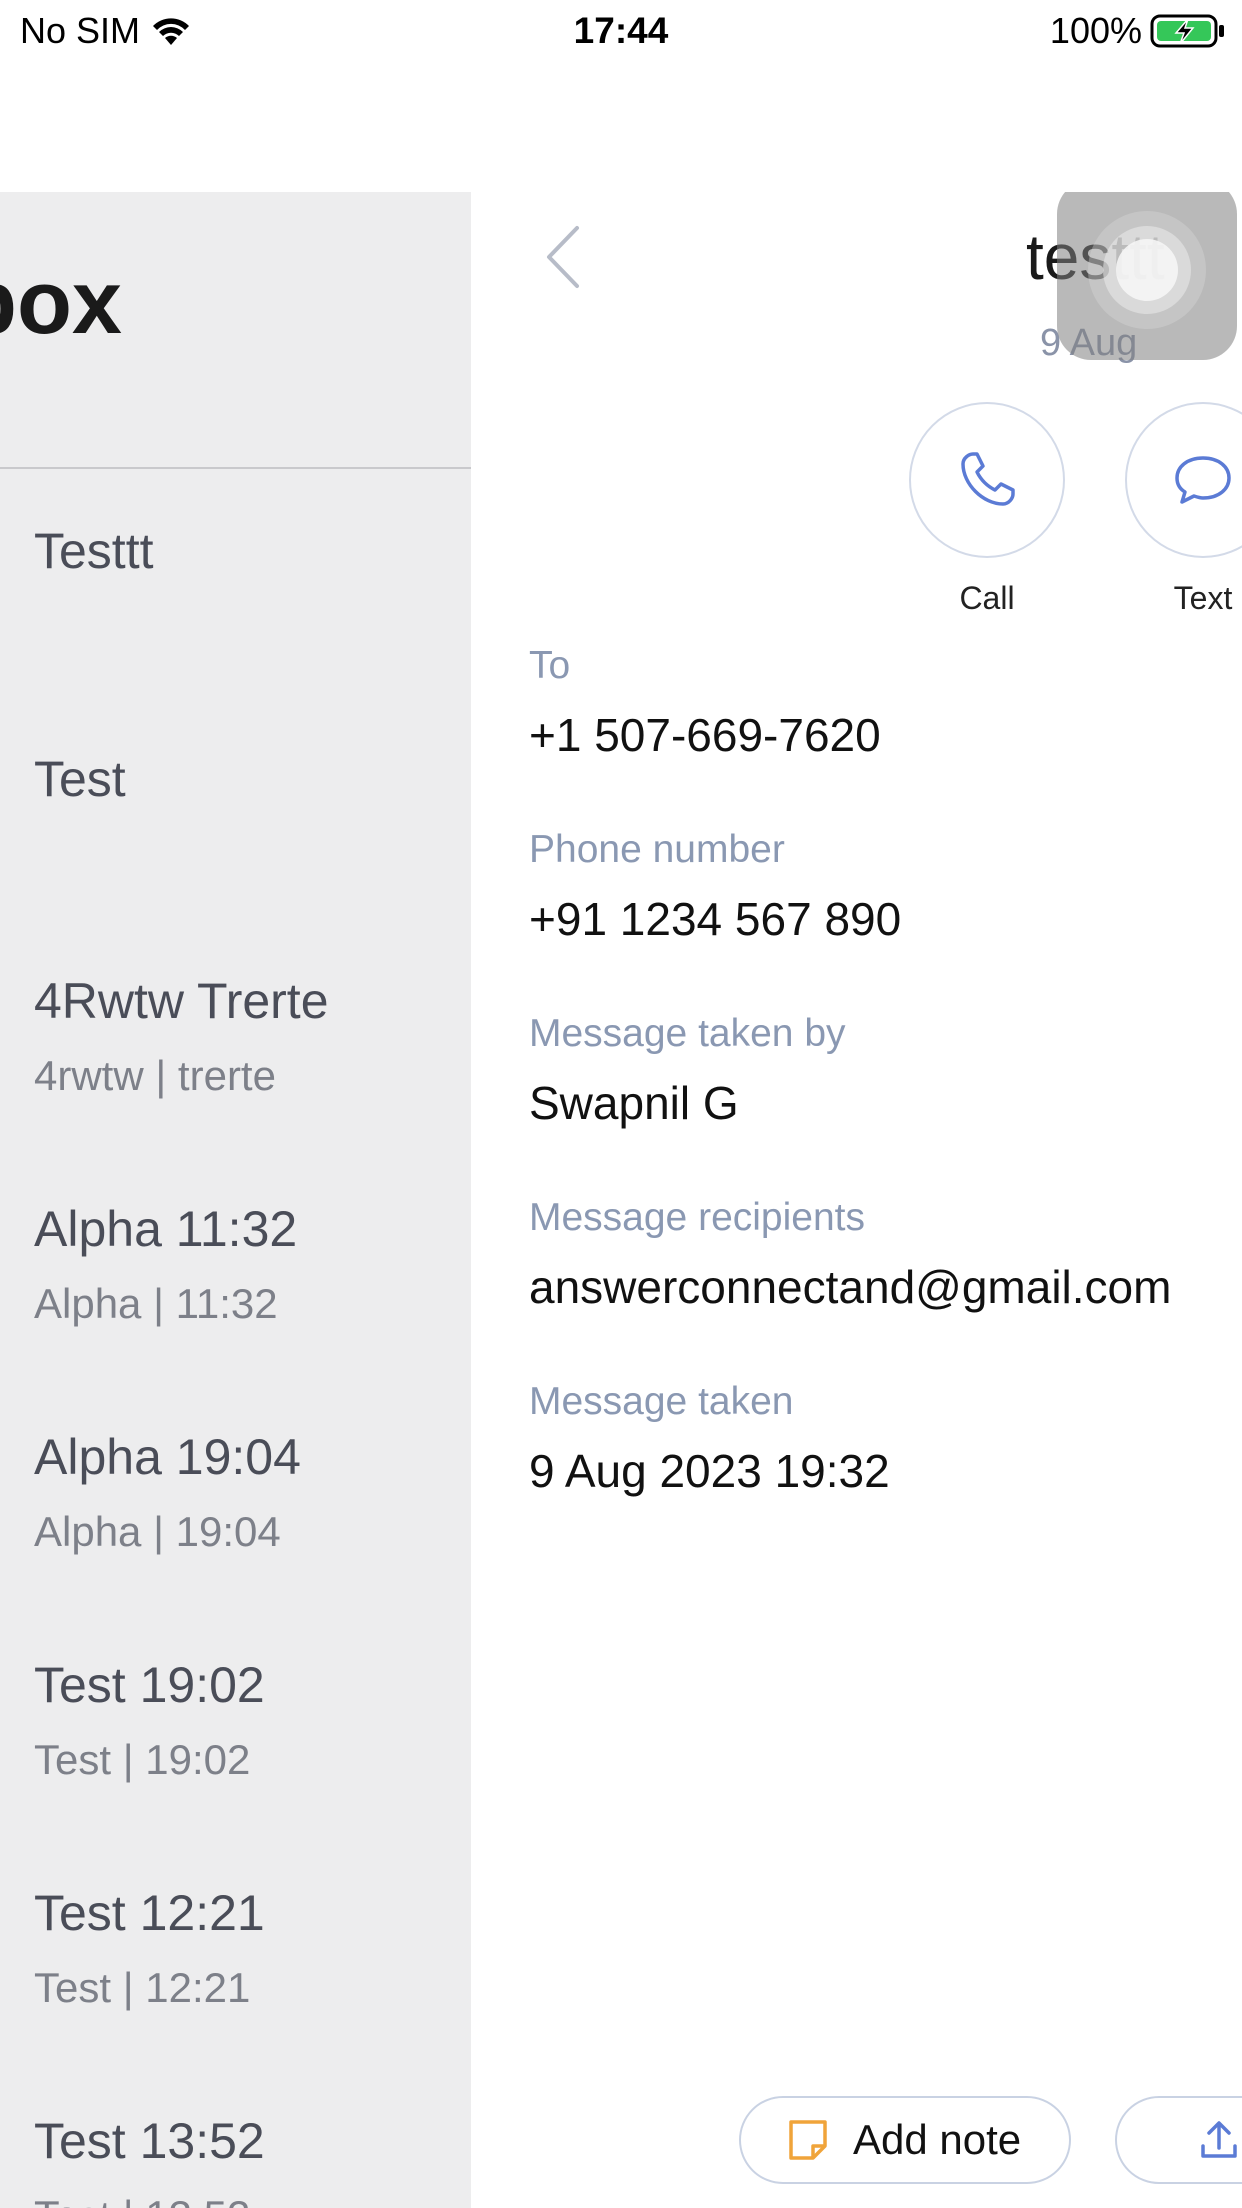 The height and width of the screenshot is (2208, 1242). I want to click on back-chevron-icon, so click(563, 257).